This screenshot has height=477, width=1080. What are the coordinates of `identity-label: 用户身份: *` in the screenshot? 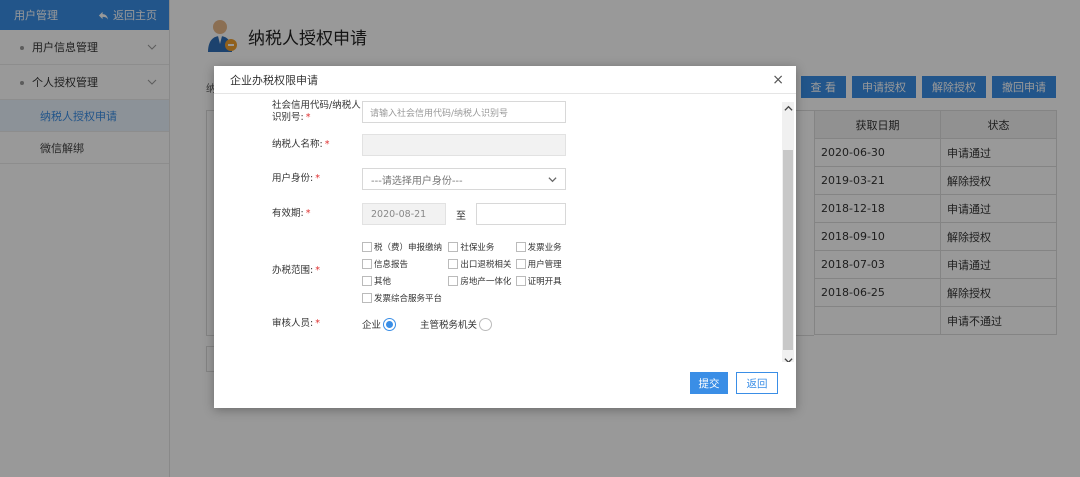 It's located at (288, 179).